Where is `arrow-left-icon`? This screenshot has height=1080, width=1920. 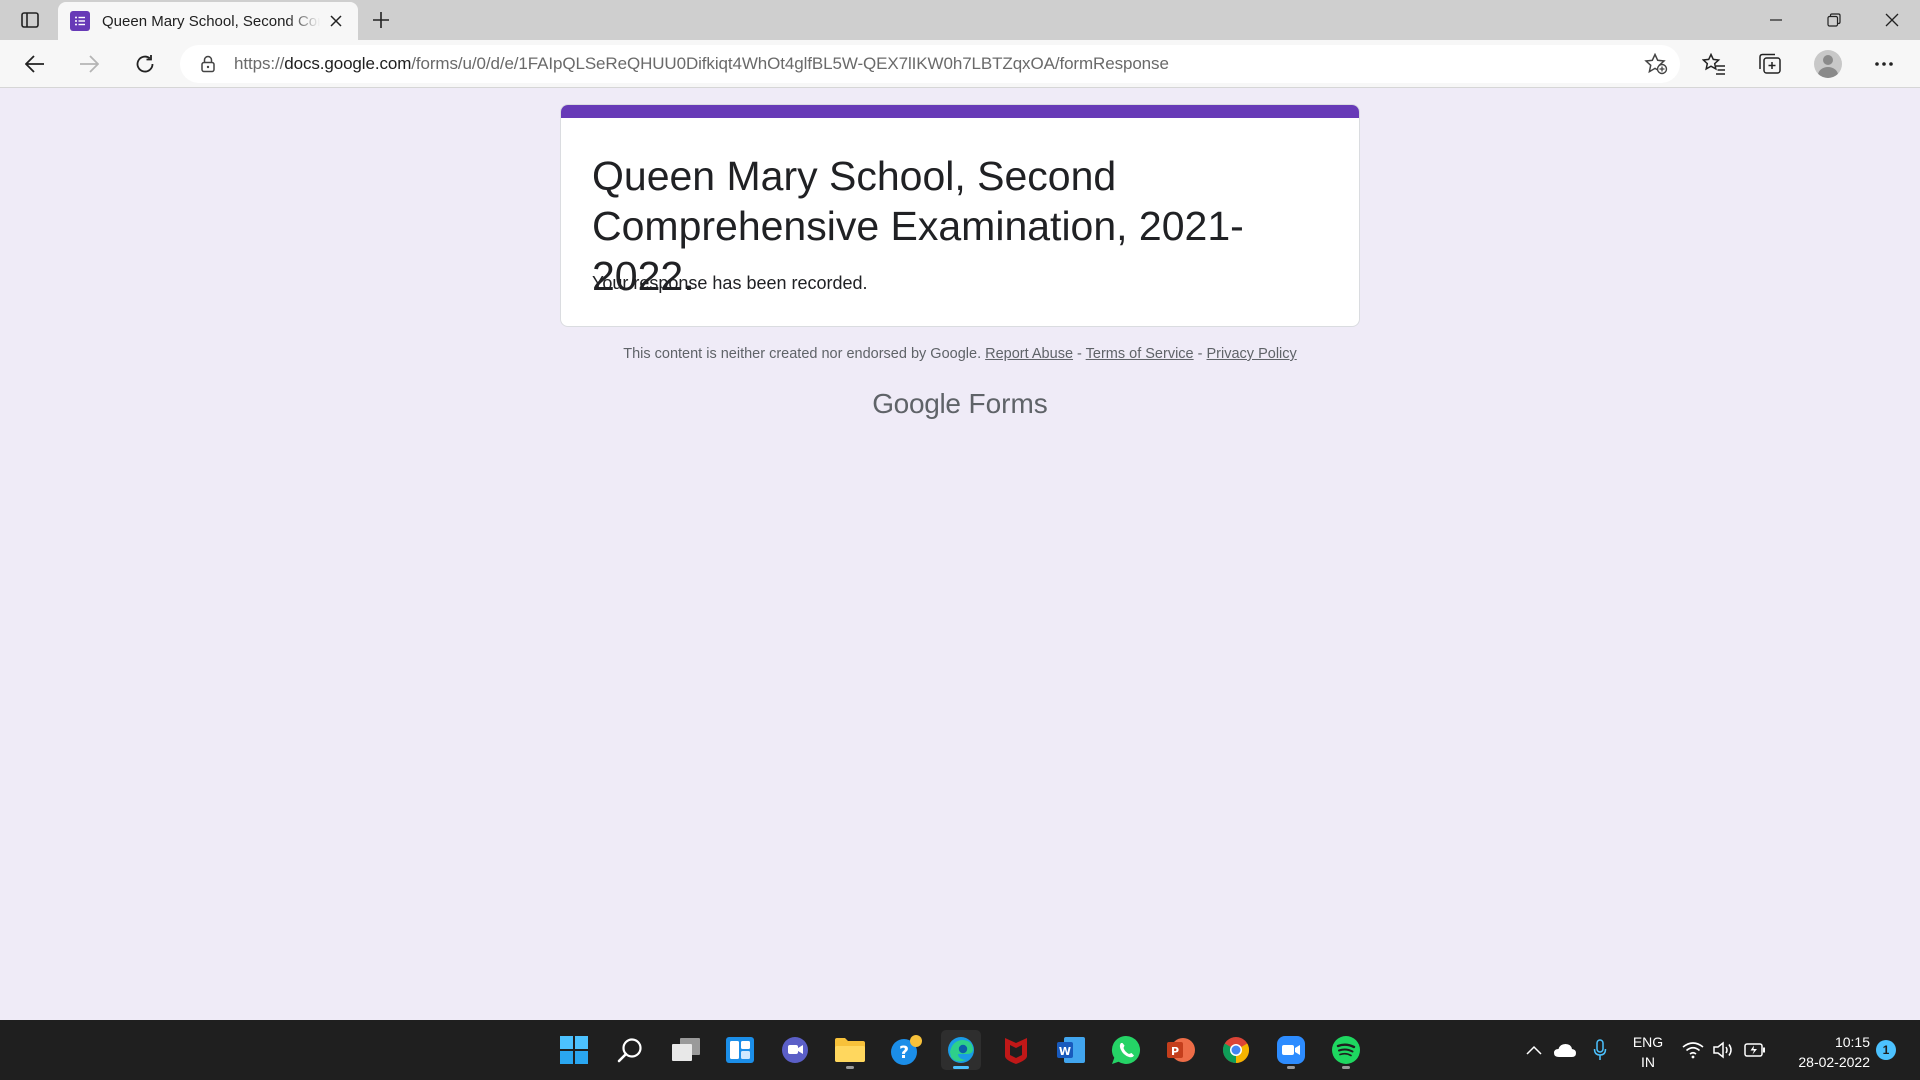 arrow-left-icon is located at coordinates (34, 64).